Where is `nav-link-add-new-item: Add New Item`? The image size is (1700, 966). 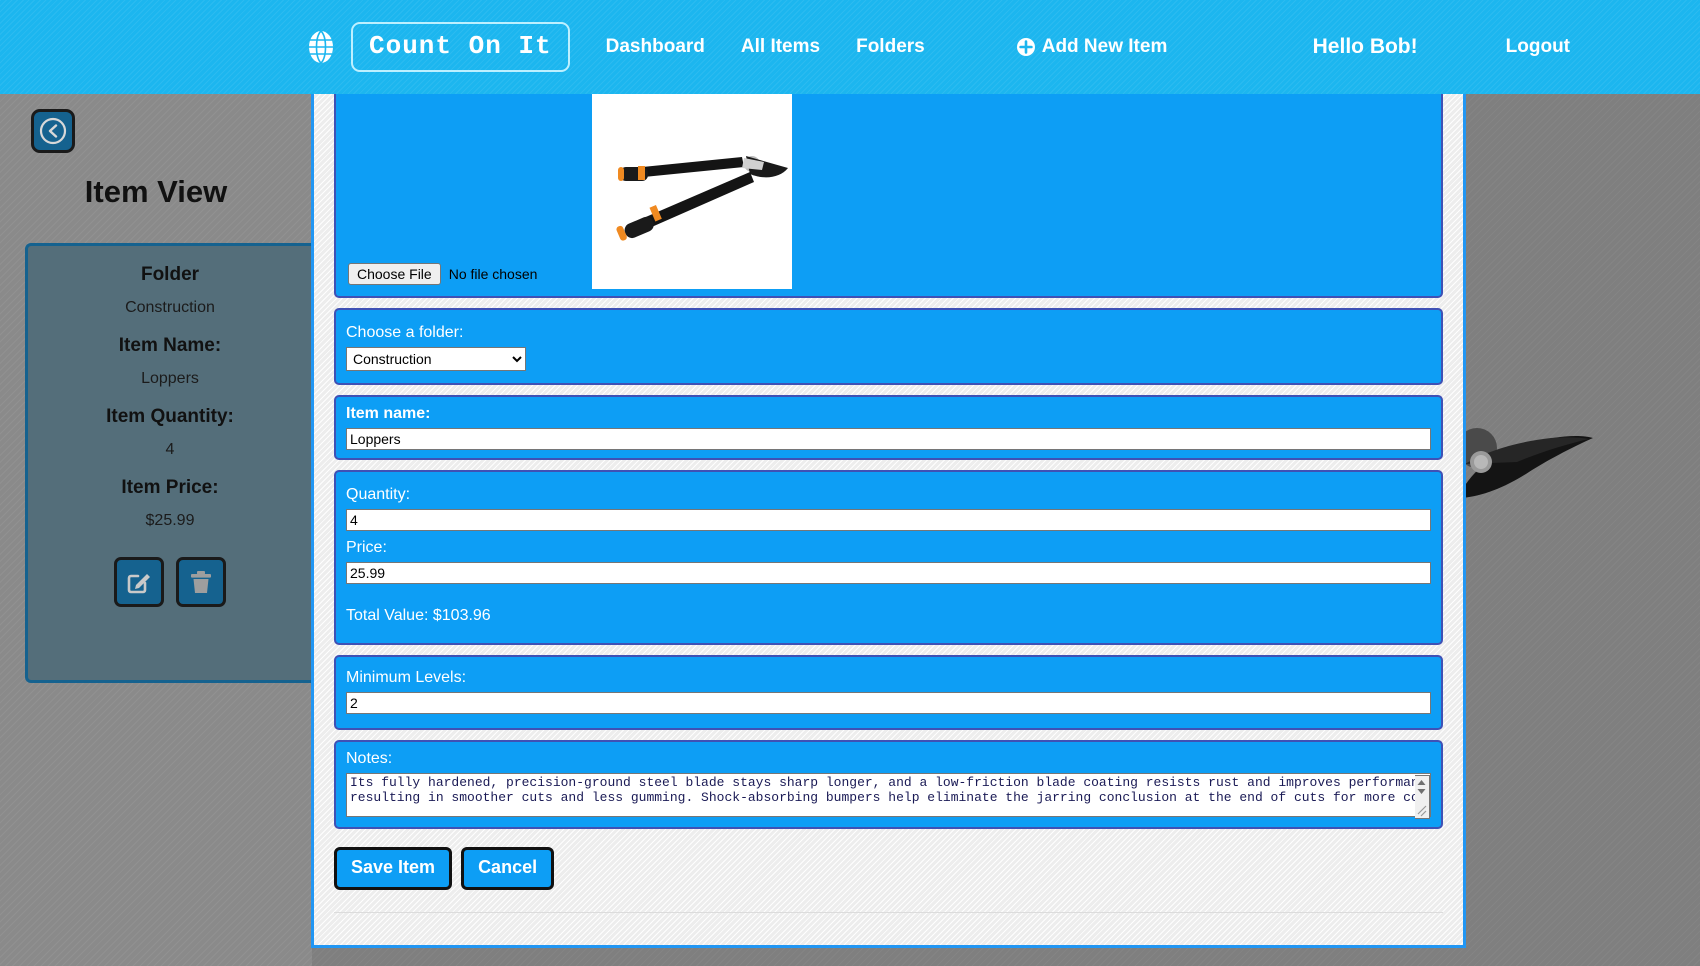
nav-link-add-new-item: Add New Item is located at coordinates (1092, 47).